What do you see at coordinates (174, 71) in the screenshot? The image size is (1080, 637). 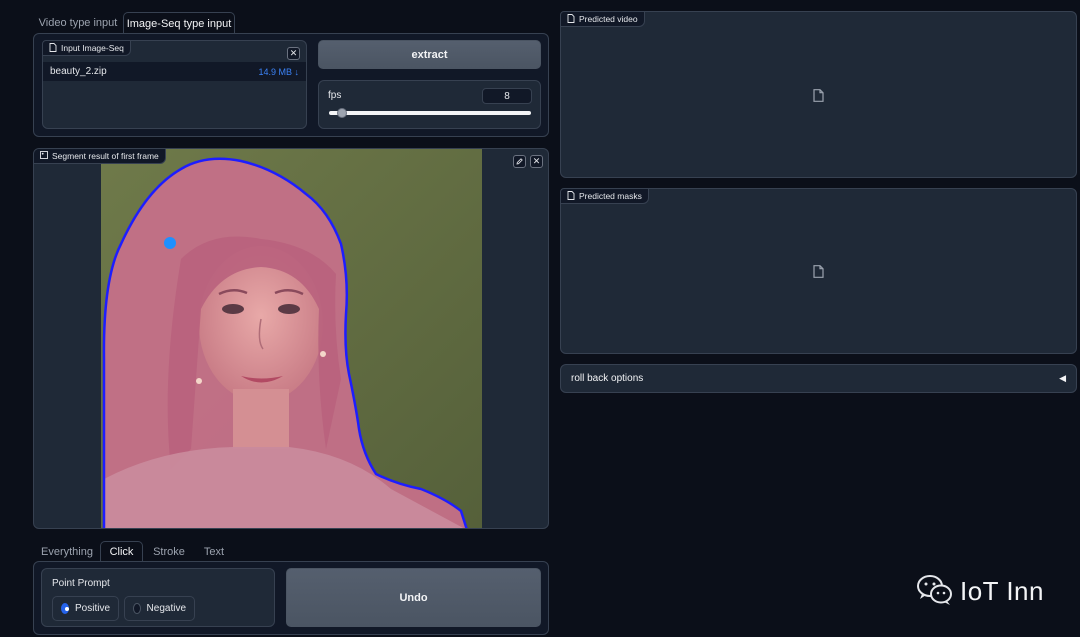 I see `file-row: beauty_2.zip 14.9 MB ↓` at bounding box center [174, 71].